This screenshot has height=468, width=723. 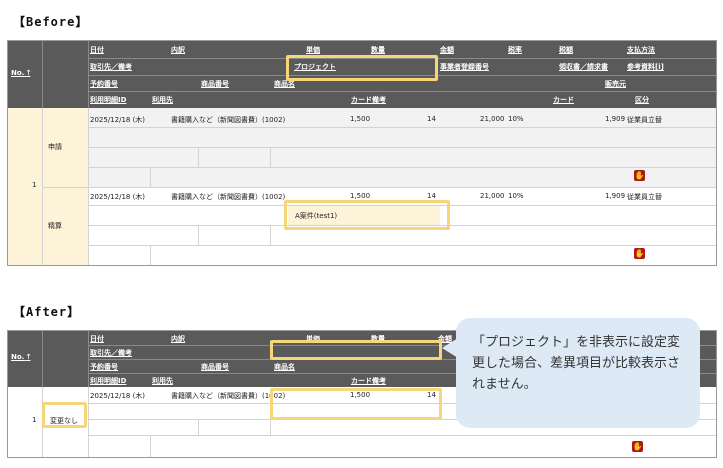 I want to click on settle-label: 精算, so click(x=55, y=226).